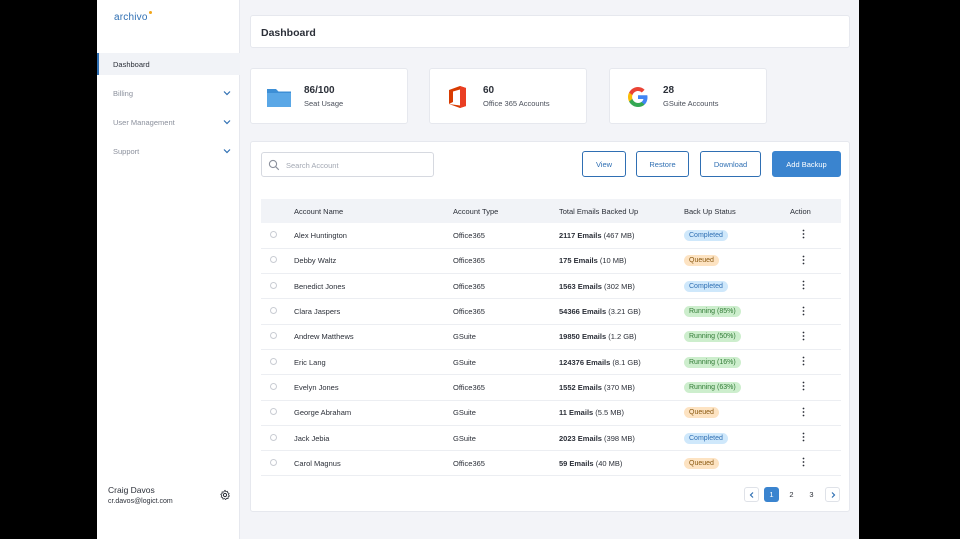 Image resolution: width=960 pixels, height=539 pixels. I want to click on stat-card-seat-usage: 86/100 Seat Usage, so click(329, 96).